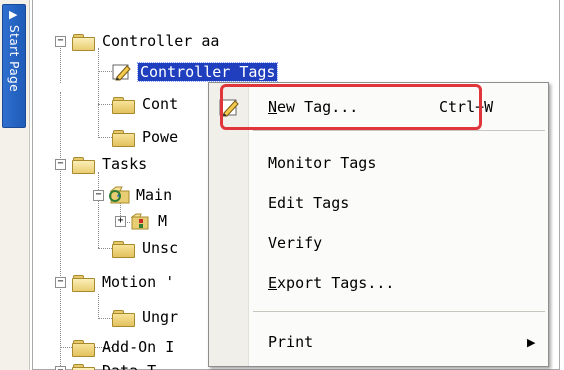  I want to click on tree-item-controller-fault-handler: Cont, so click(146, 104).